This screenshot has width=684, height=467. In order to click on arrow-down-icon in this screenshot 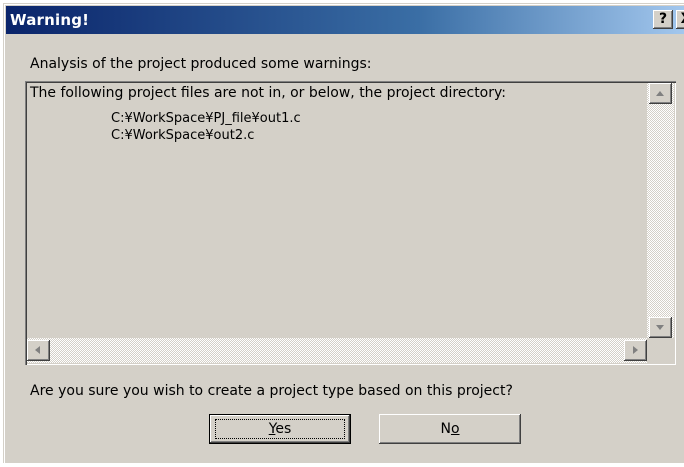, I will do `click(660, 327)`.